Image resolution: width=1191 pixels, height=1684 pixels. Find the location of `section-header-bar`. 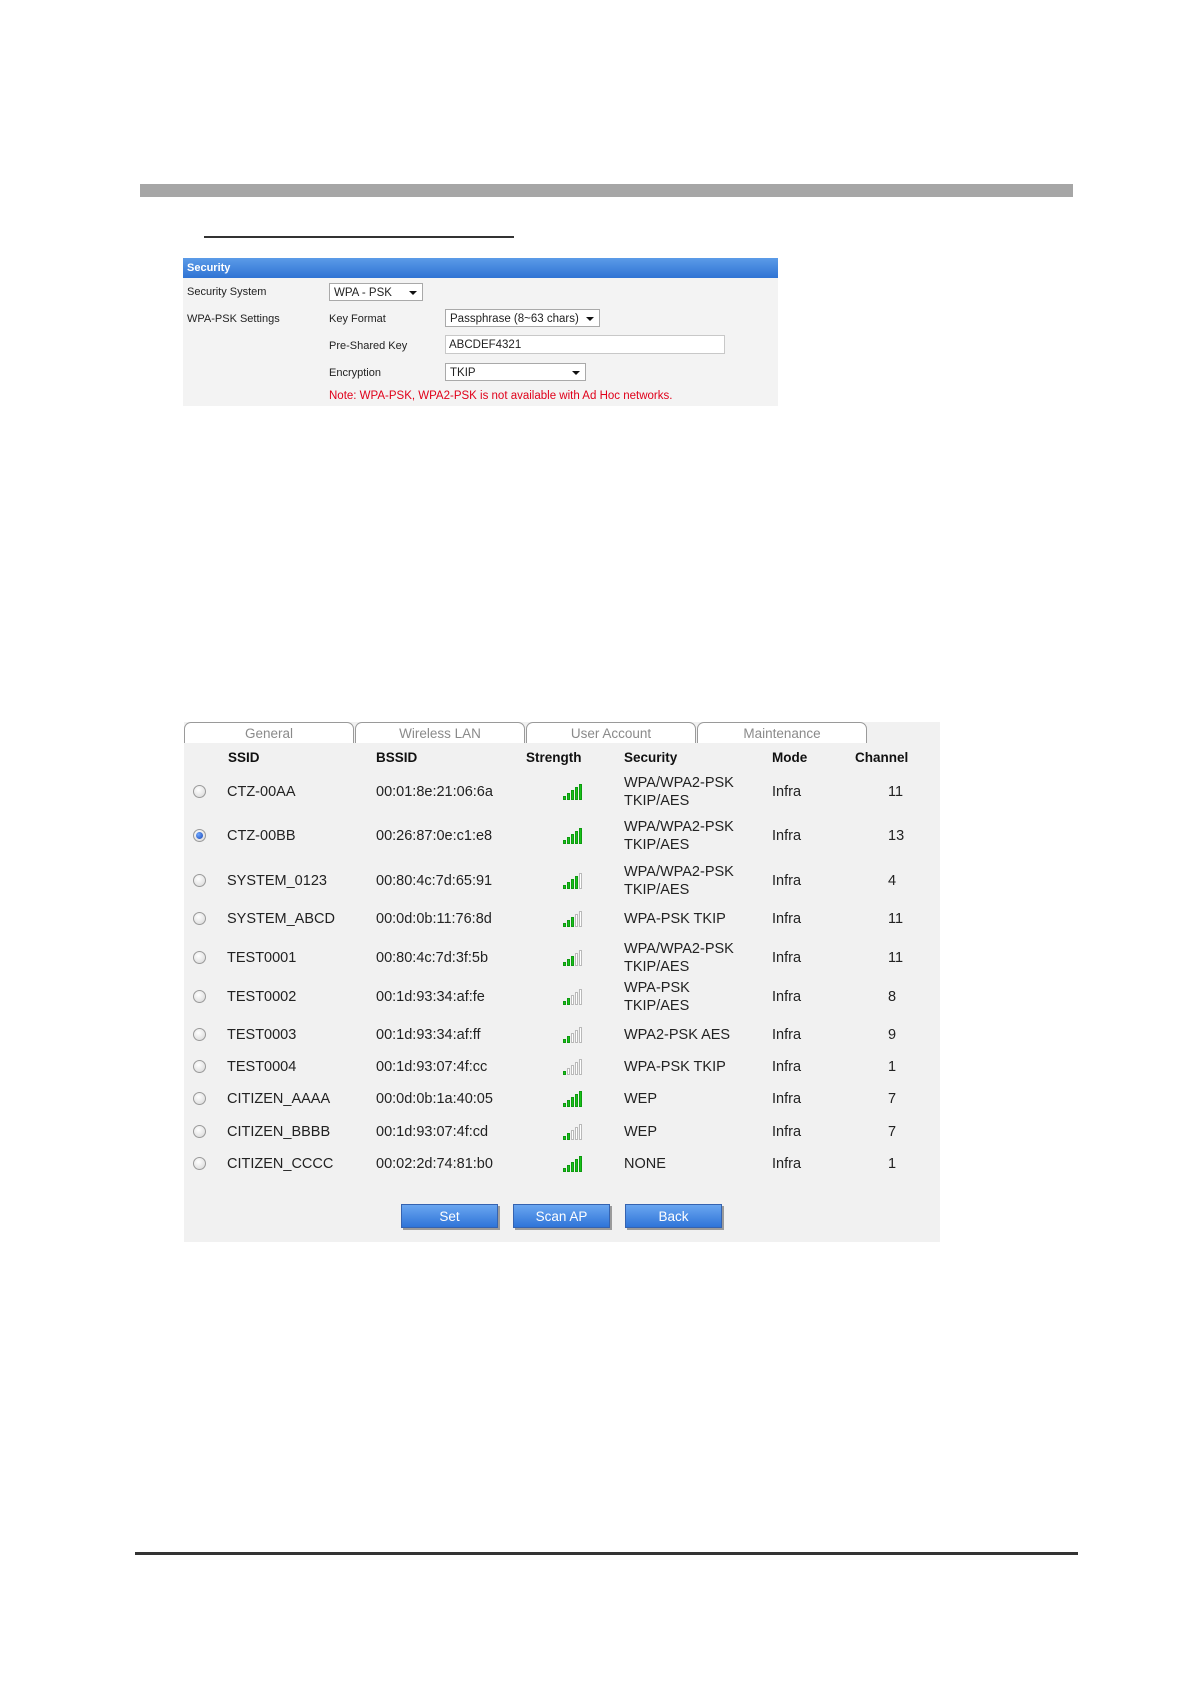

section-header-bar is located at coordinates (606, 190).